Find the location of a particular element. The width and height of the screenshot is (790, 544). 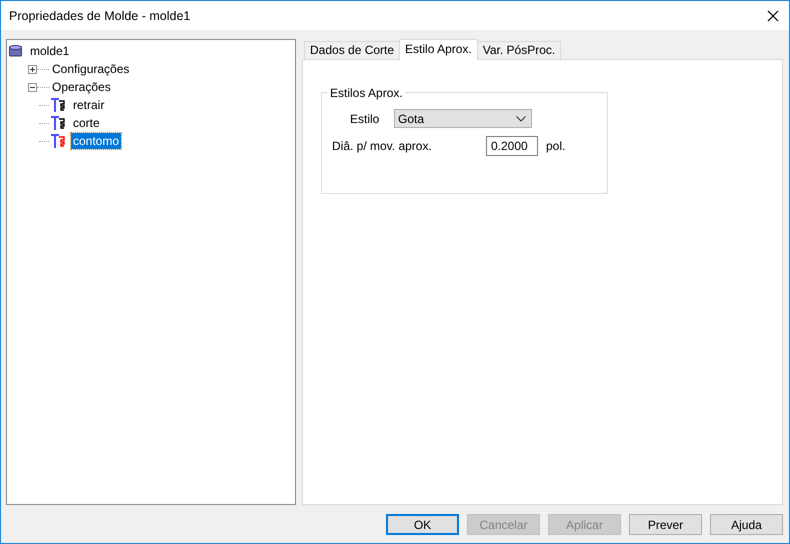

dialog-button: Ajuda is located at coordinates (746, 524).